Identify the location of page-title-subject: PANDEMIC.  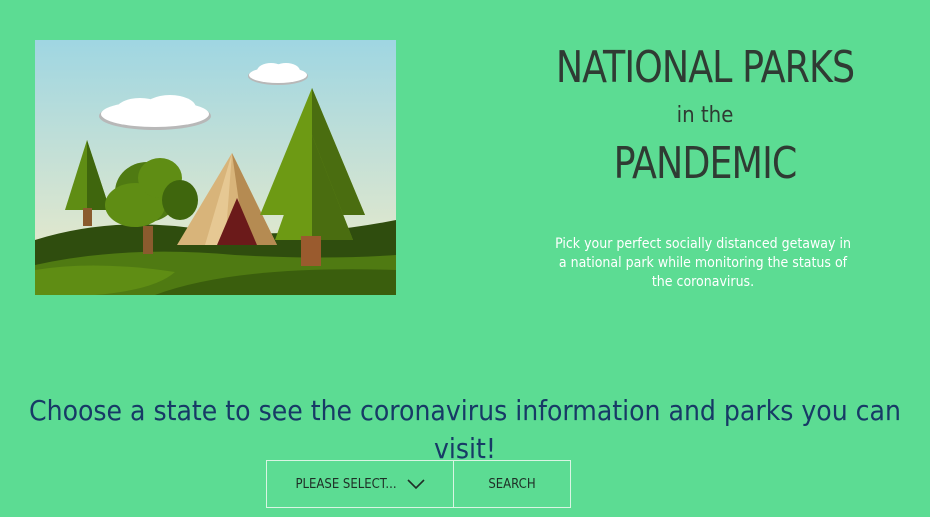
(705, 163).